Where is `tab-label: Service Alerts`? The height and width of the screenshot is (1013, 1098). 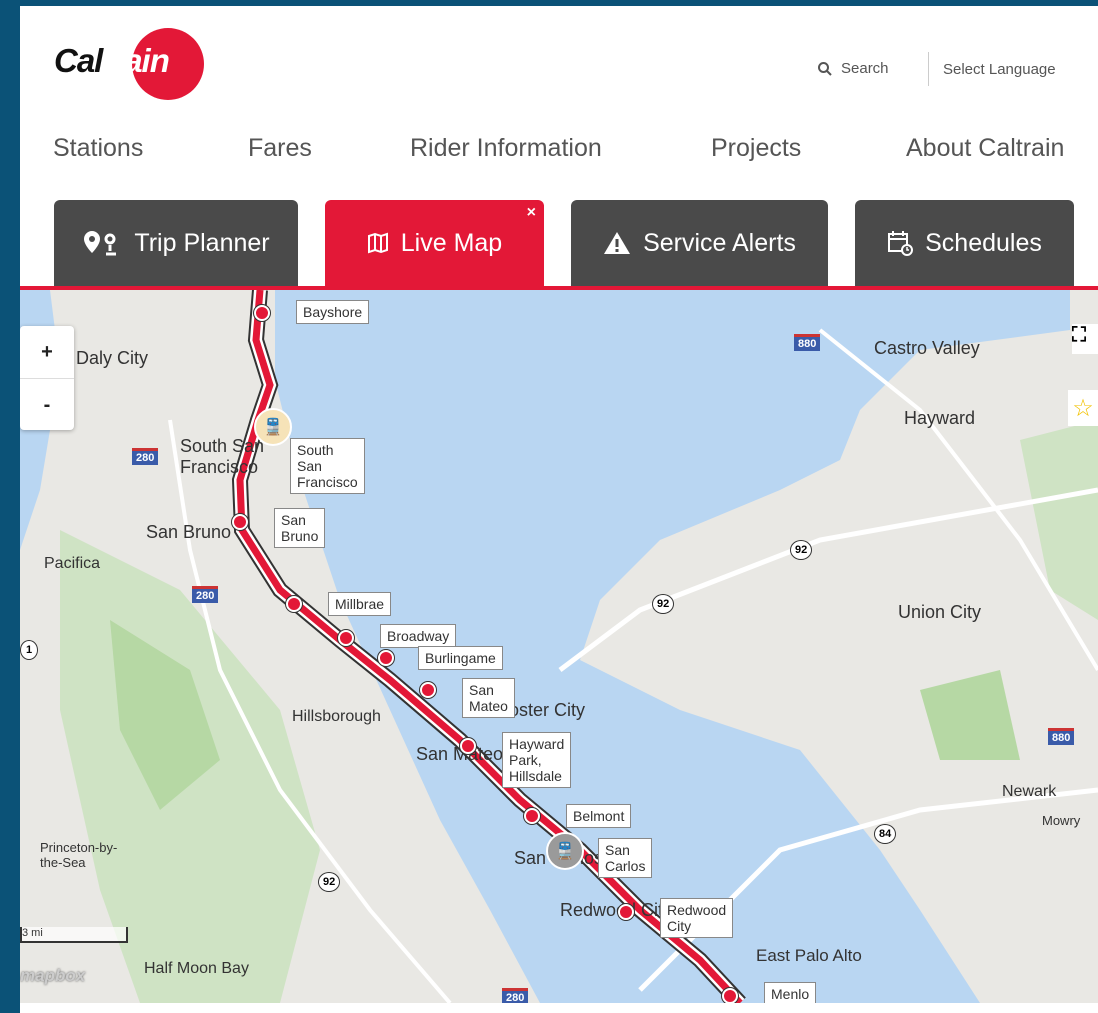
tab-label: Service Alerts is located at coordinates (719, 242).